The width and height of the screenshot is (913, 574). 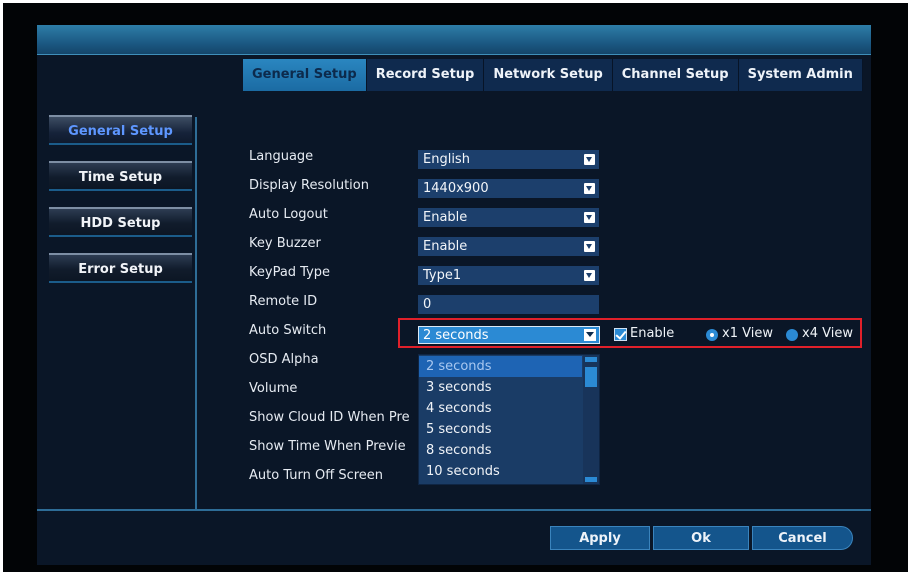 I want to click on tab-channel-setup: Channel Setup, so click(x=675, y=75).